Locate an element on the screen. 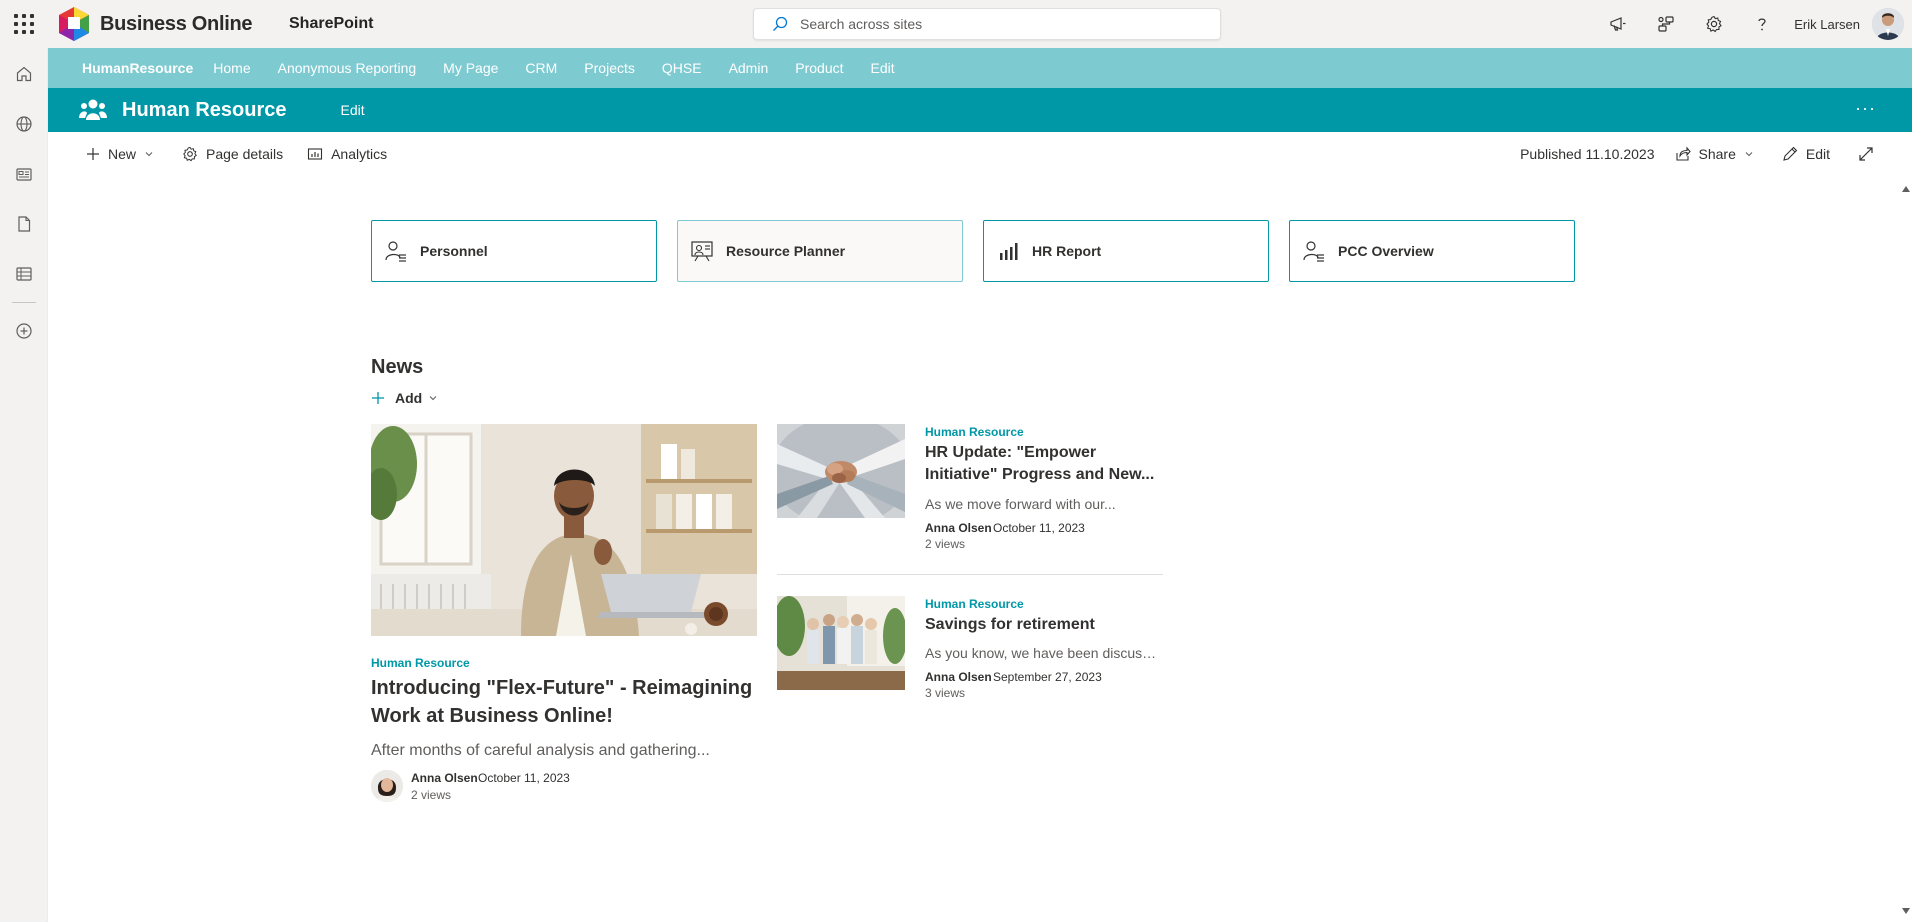 The width and height of the screenshot is (1912, 922). share-button: Share is located at coordinates (1714, 154).